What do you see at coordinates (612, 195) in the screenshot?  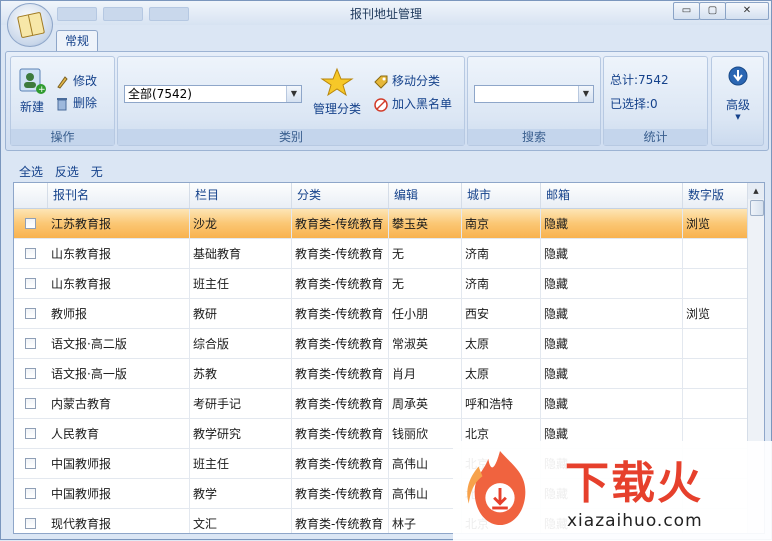 I see `header-col: 邮箱` at bounding box center [612, 195].